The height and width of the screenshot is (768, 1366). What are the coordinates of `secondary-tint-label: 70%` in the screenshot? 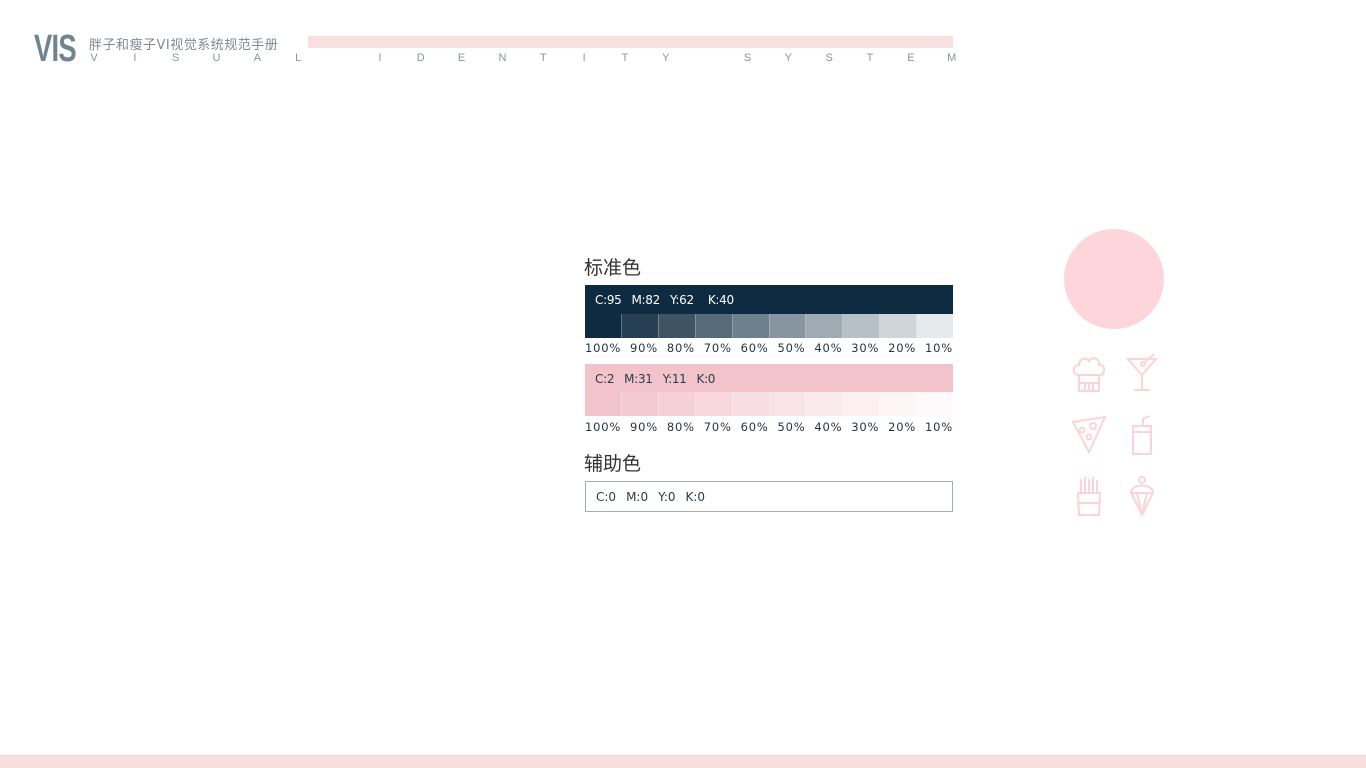 It's located at (717, 427).